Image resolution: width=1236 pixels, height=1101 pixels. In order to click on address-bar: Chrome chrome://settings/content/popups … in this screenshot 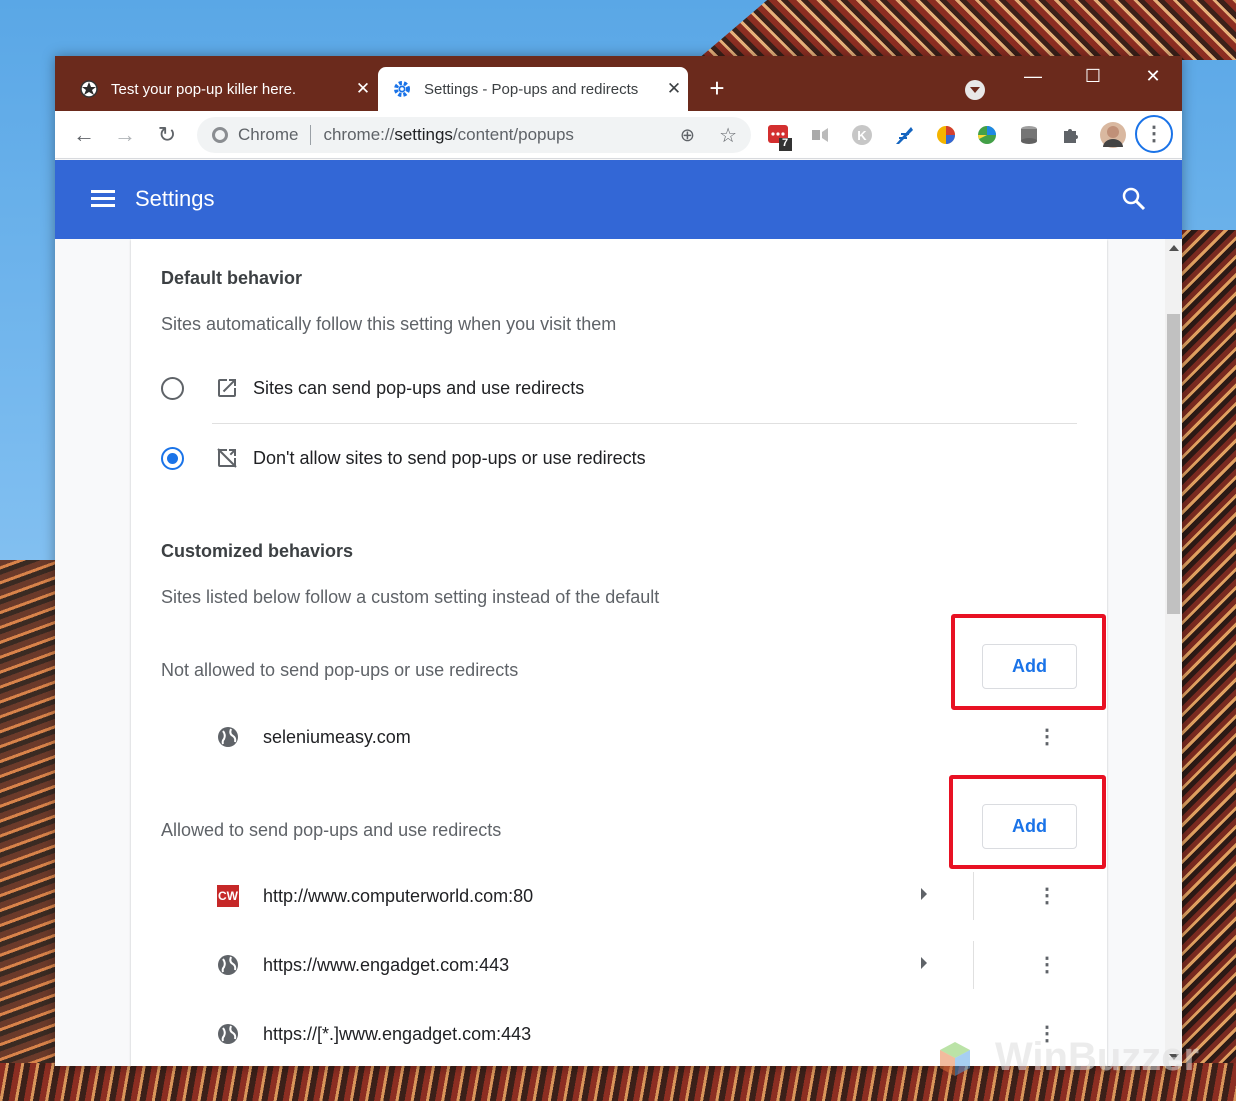, I will do `click(474, 135)`.